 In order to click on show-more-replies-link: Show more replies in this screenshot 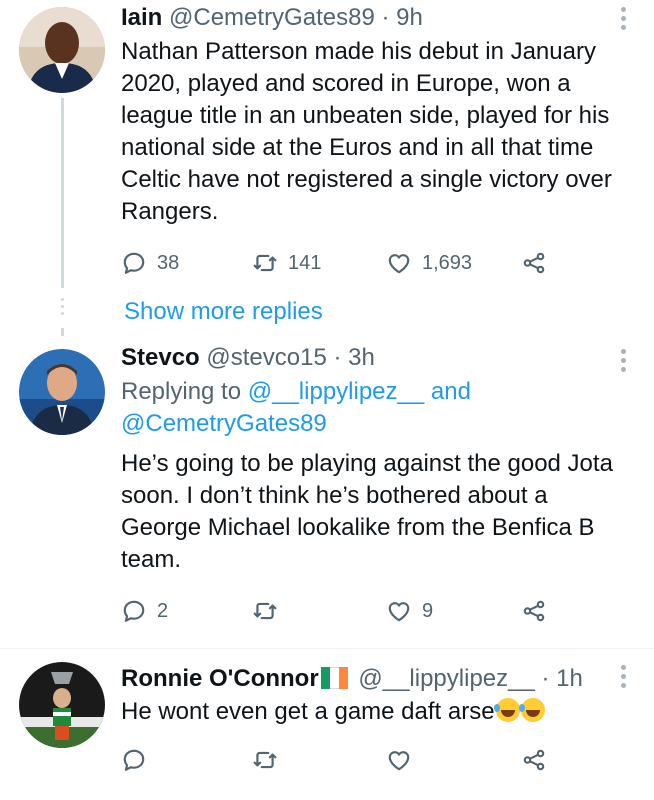, I will do `click(223, 312)`.